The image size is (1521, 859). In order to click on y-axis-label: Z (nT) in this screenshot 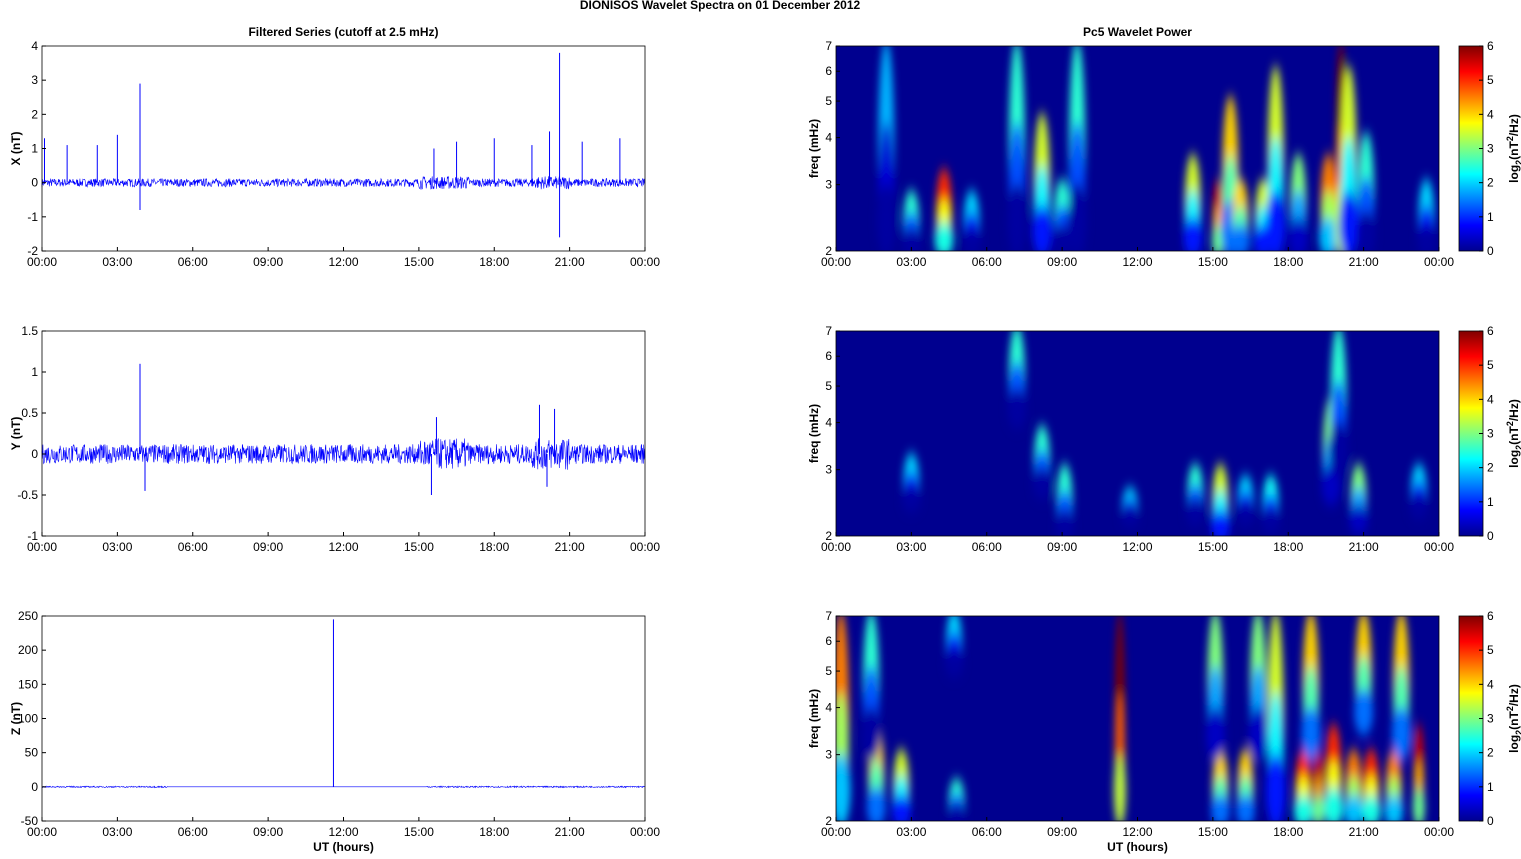, I will do `click(16, 718)`.